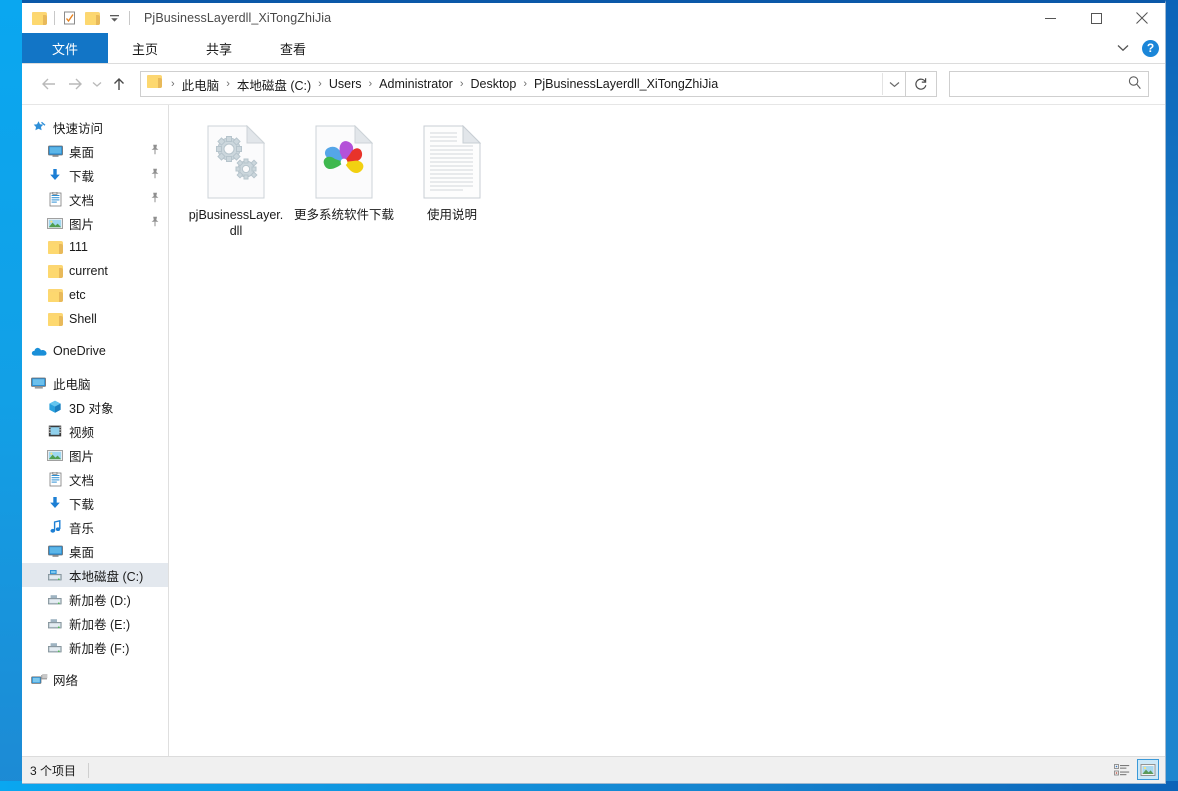 Image resolution: width=1178 pixels, height=791 pixels. Describe the element at coordinates (88, 271) in the screenshot. I see `sidebar-label-current: current` at that location.